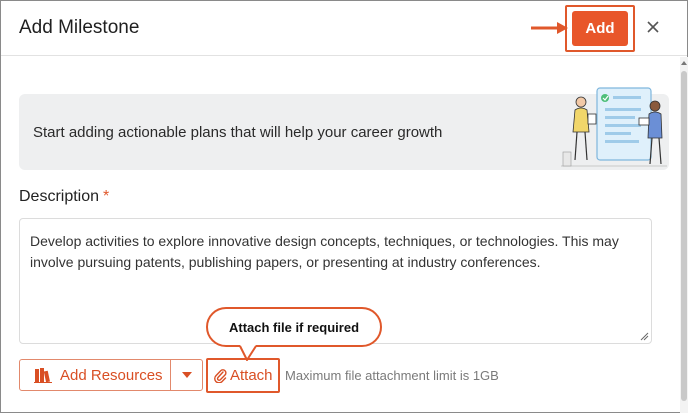  What do you see at coordinates (106, 196) in the screenshot?
I see `required-asterisk: *` at bounding box center [106, 196].